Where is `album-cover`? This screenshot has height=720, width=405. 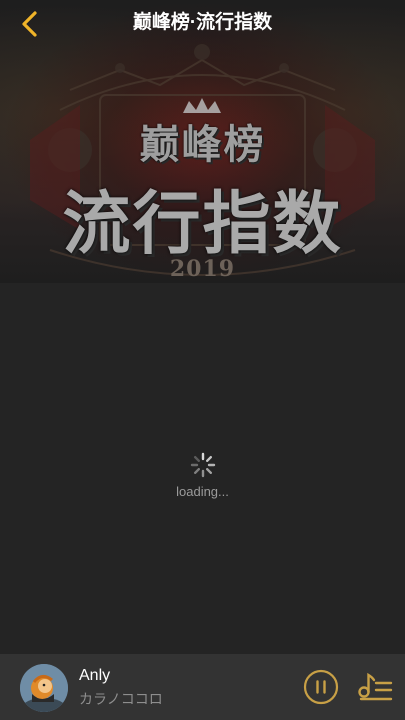 album-cover is located at coordinates (44, 688).